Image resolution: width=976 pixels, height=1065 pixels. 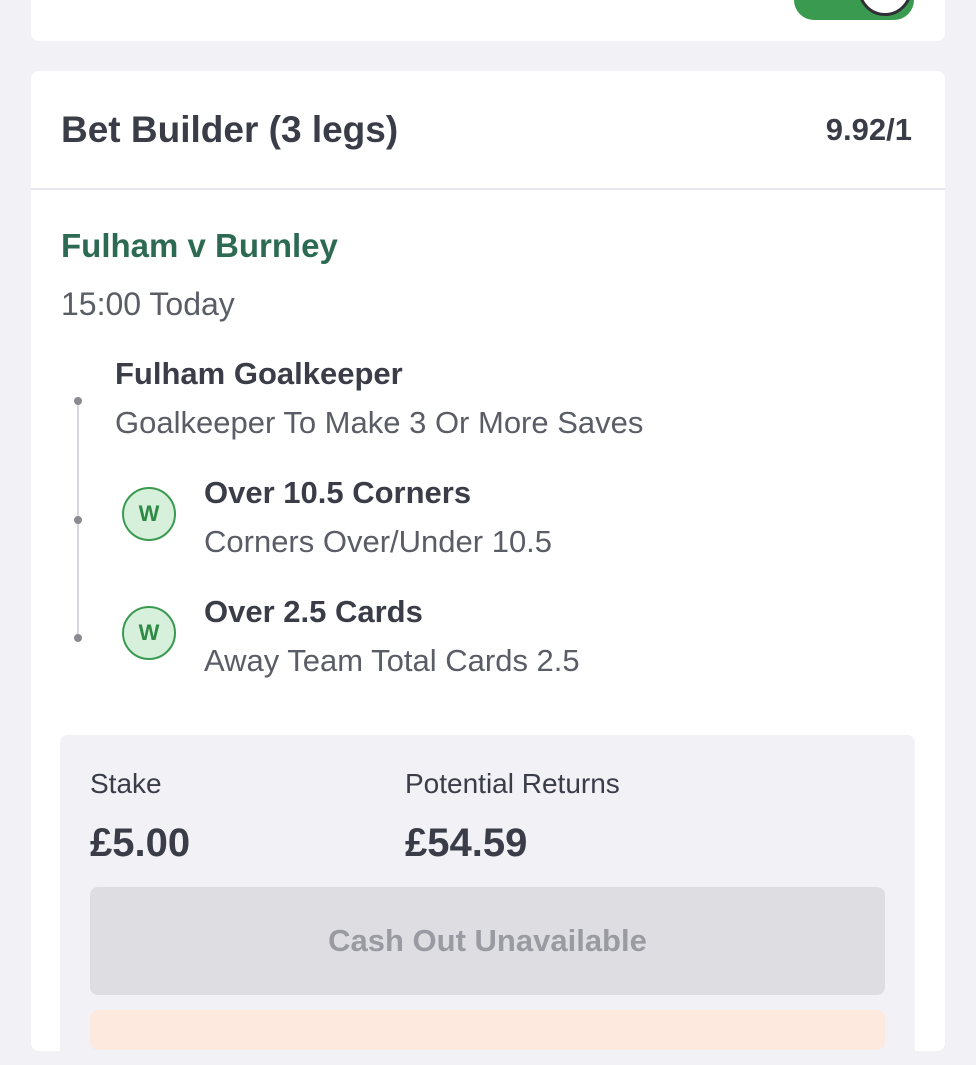 I want to click on stake-value: £5.00, so click(x=140, y=843).